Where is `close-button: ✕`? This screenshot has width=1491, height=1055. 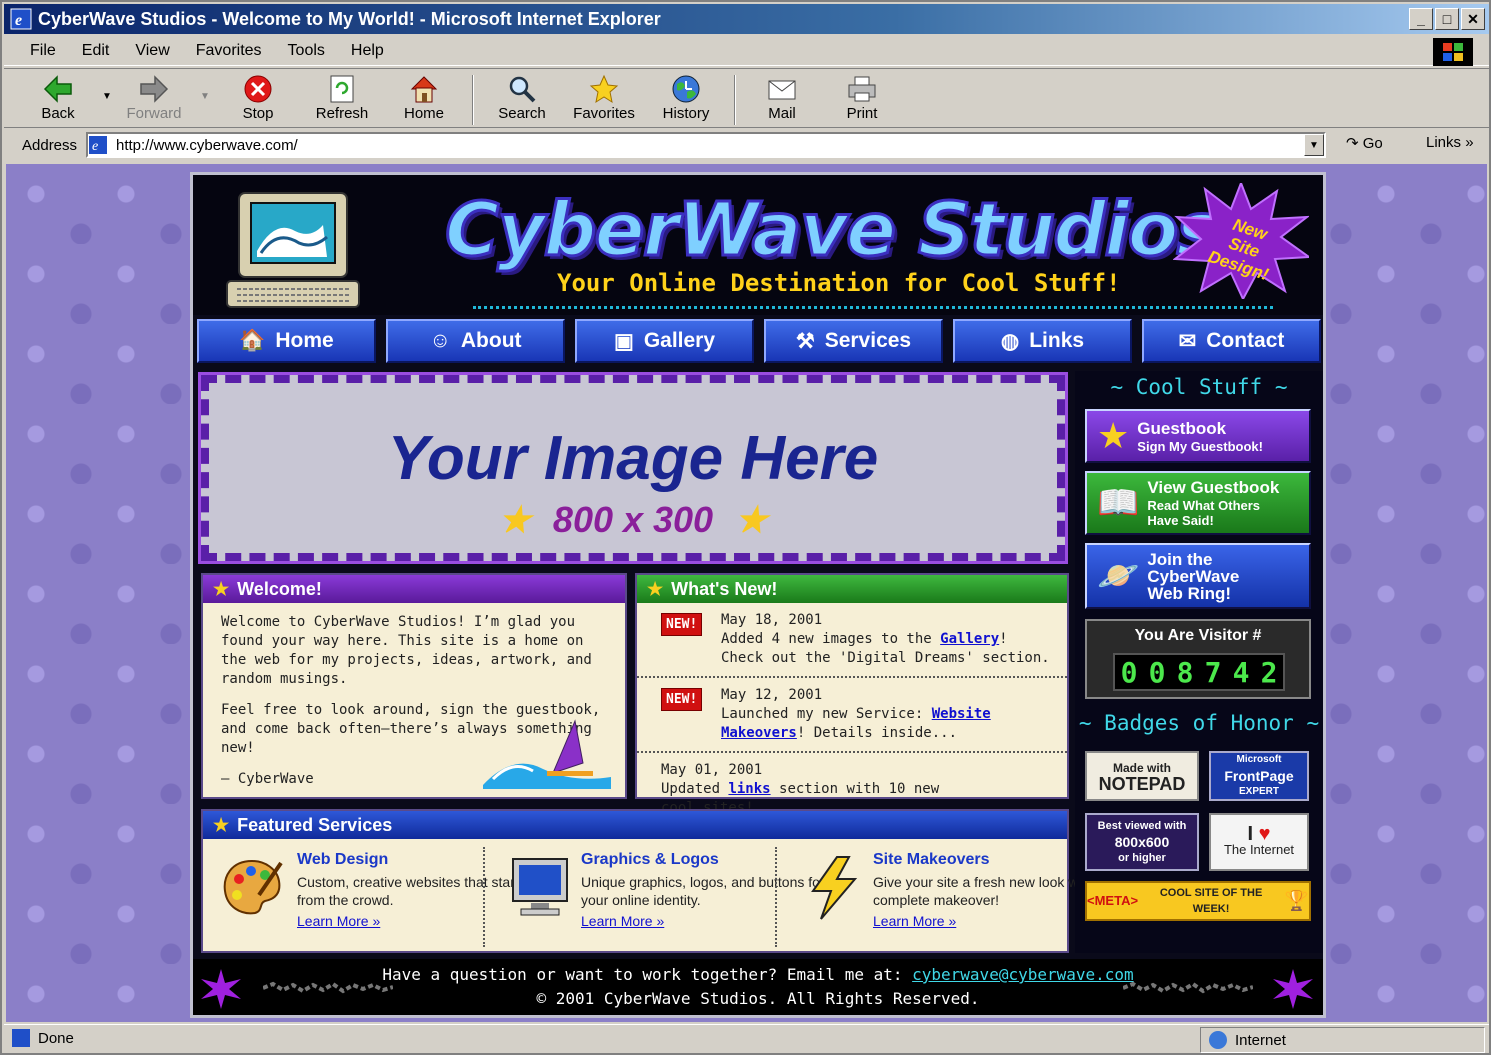 close-button: ✕ is located at coordinates (1473, 19).